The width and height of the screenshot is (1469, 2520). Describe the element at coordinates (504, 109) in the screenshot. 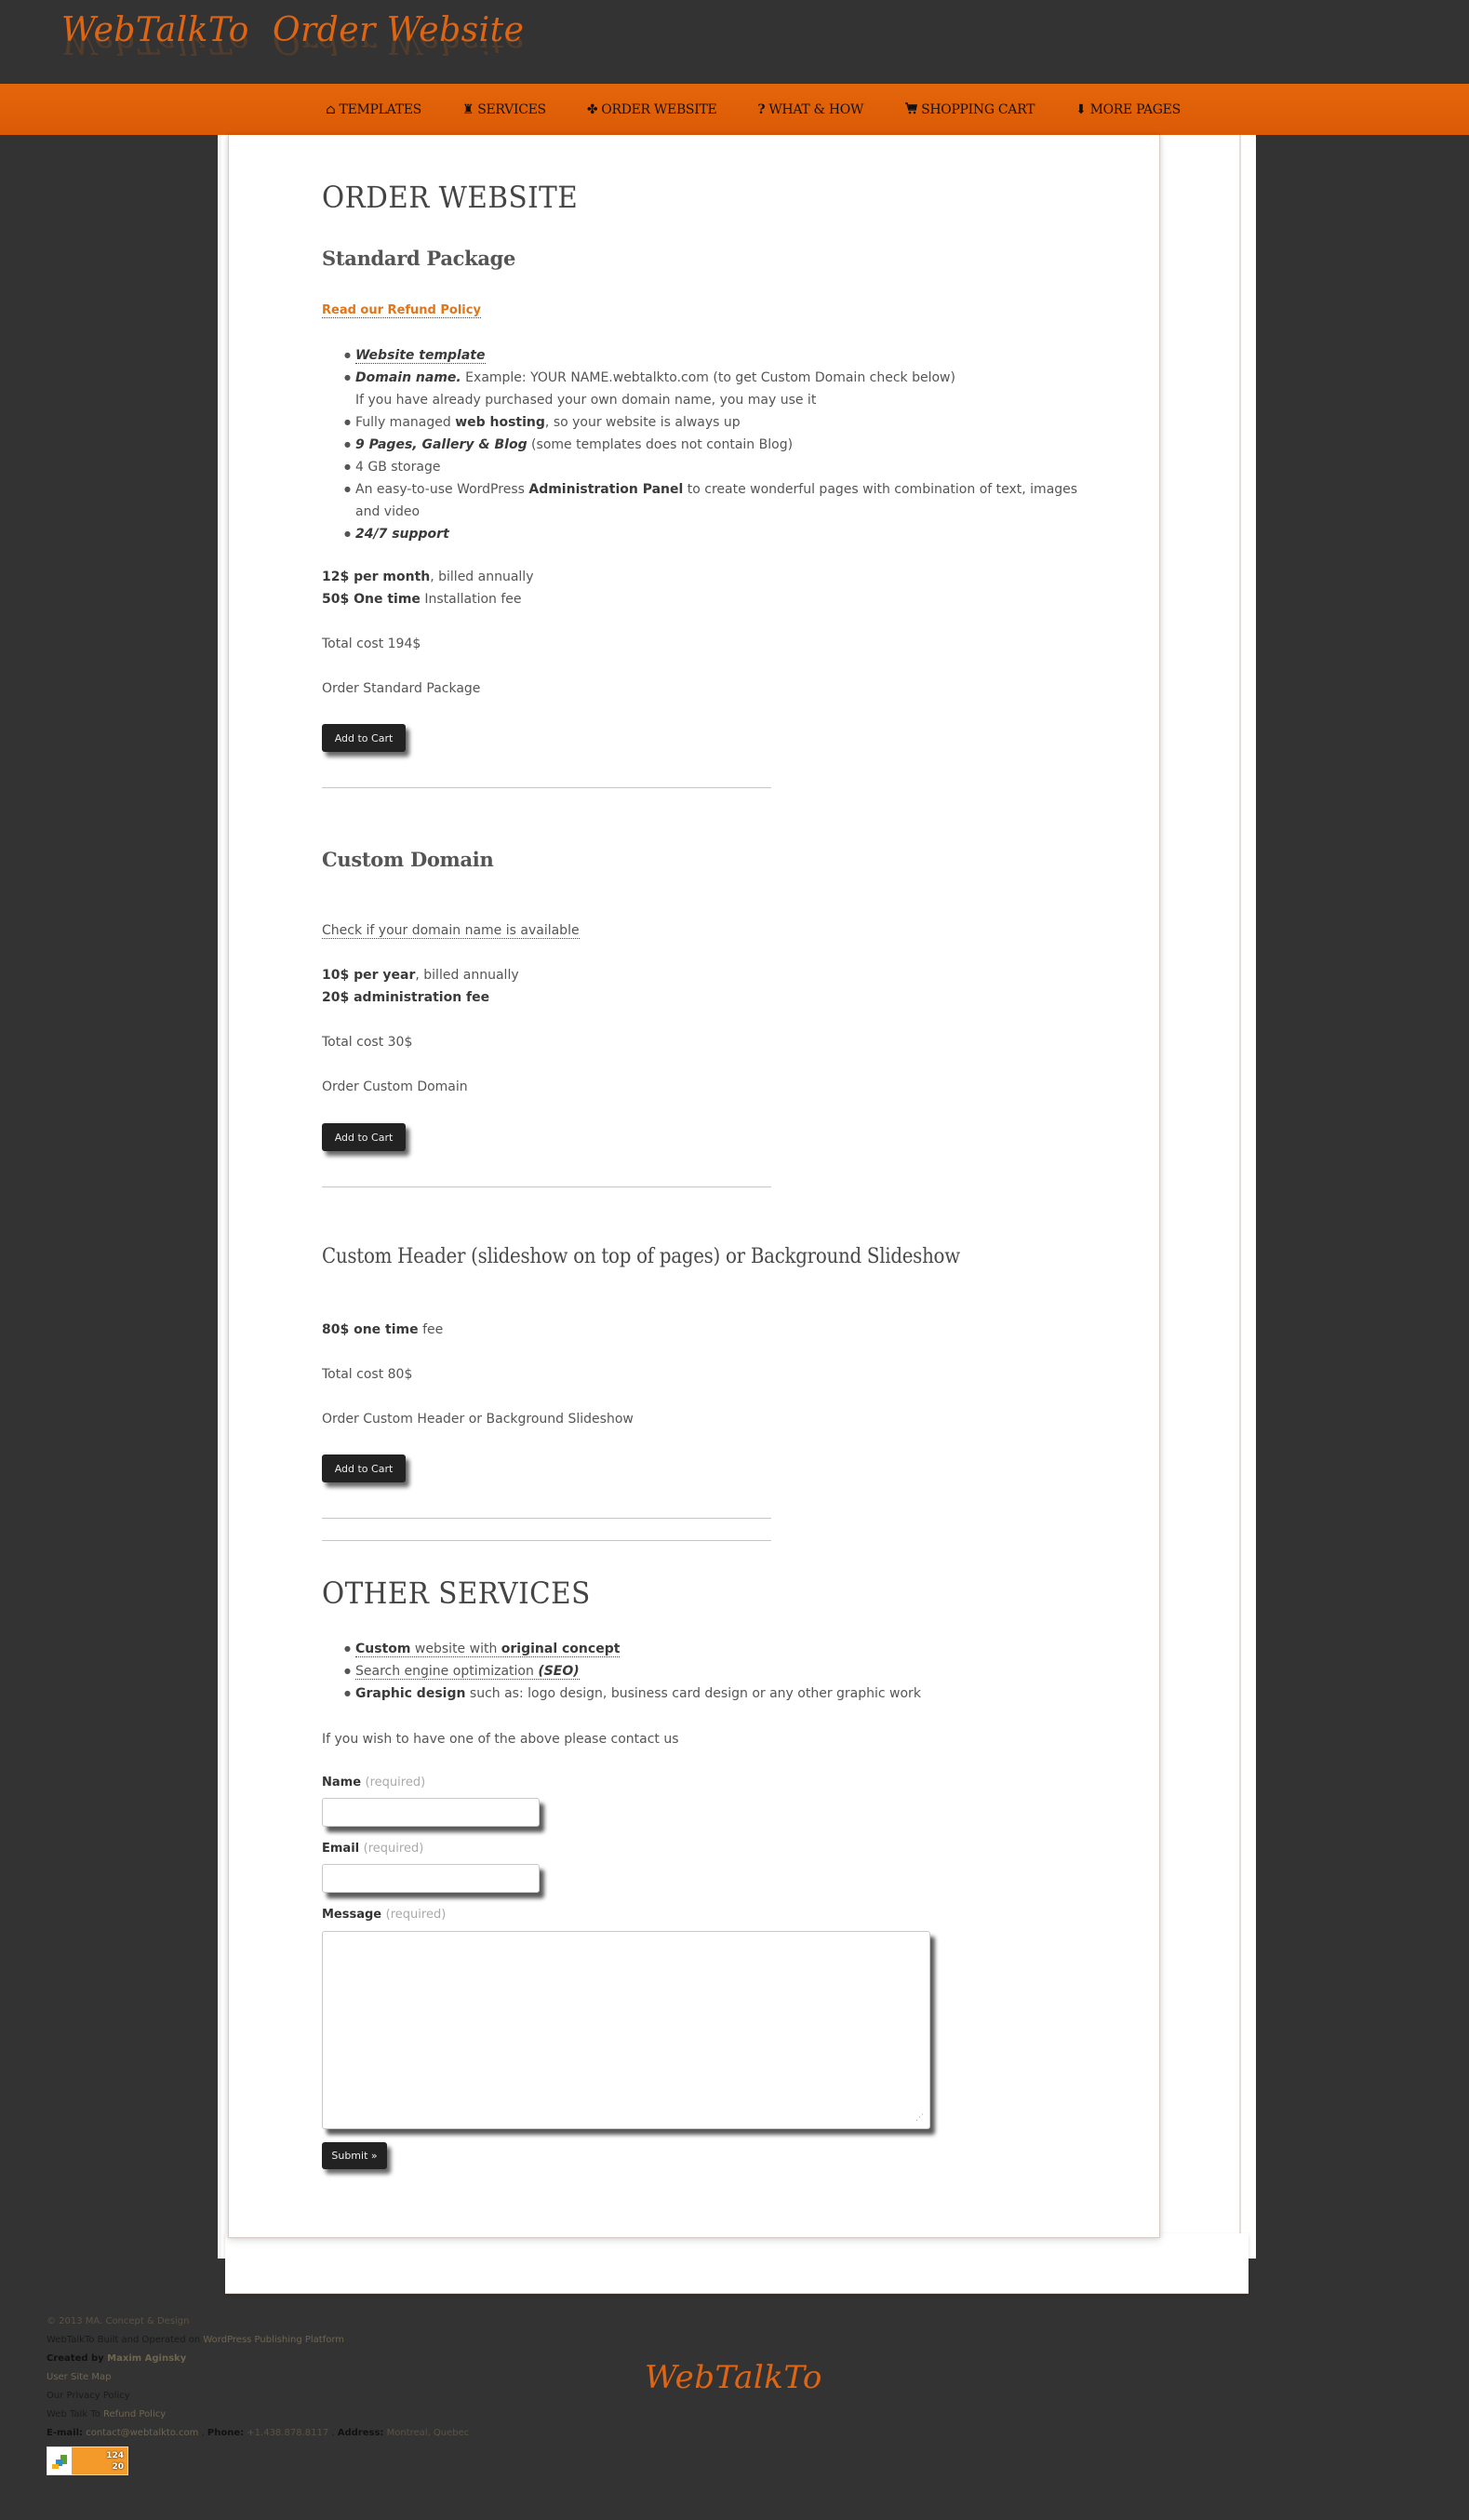

I see `nav-item-services: ♜ Services` at that location.